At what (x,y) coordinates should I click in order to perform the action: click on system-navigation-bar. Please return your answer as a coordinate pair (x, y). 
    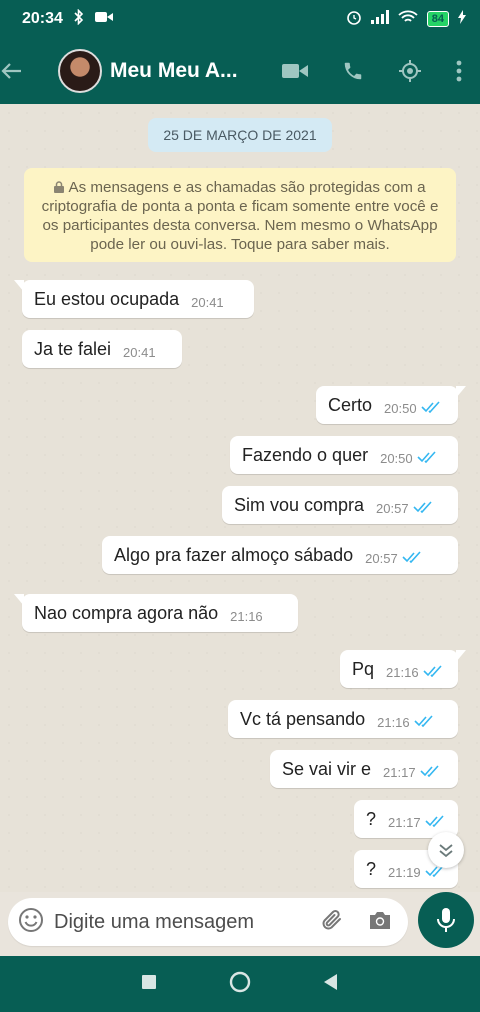
    Looking at the image, I should click on (240, 984).